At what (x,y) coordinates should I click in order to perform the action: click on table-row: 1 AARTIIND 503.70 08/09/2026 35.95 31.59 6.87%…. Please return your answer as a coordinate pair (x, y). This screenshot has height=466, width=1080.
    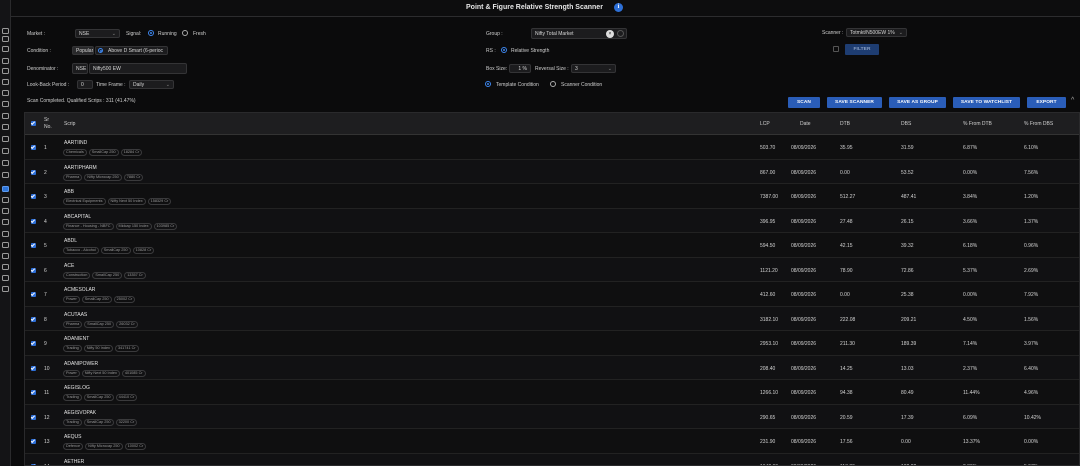
    Looking at the image, I should click on (552, 147).